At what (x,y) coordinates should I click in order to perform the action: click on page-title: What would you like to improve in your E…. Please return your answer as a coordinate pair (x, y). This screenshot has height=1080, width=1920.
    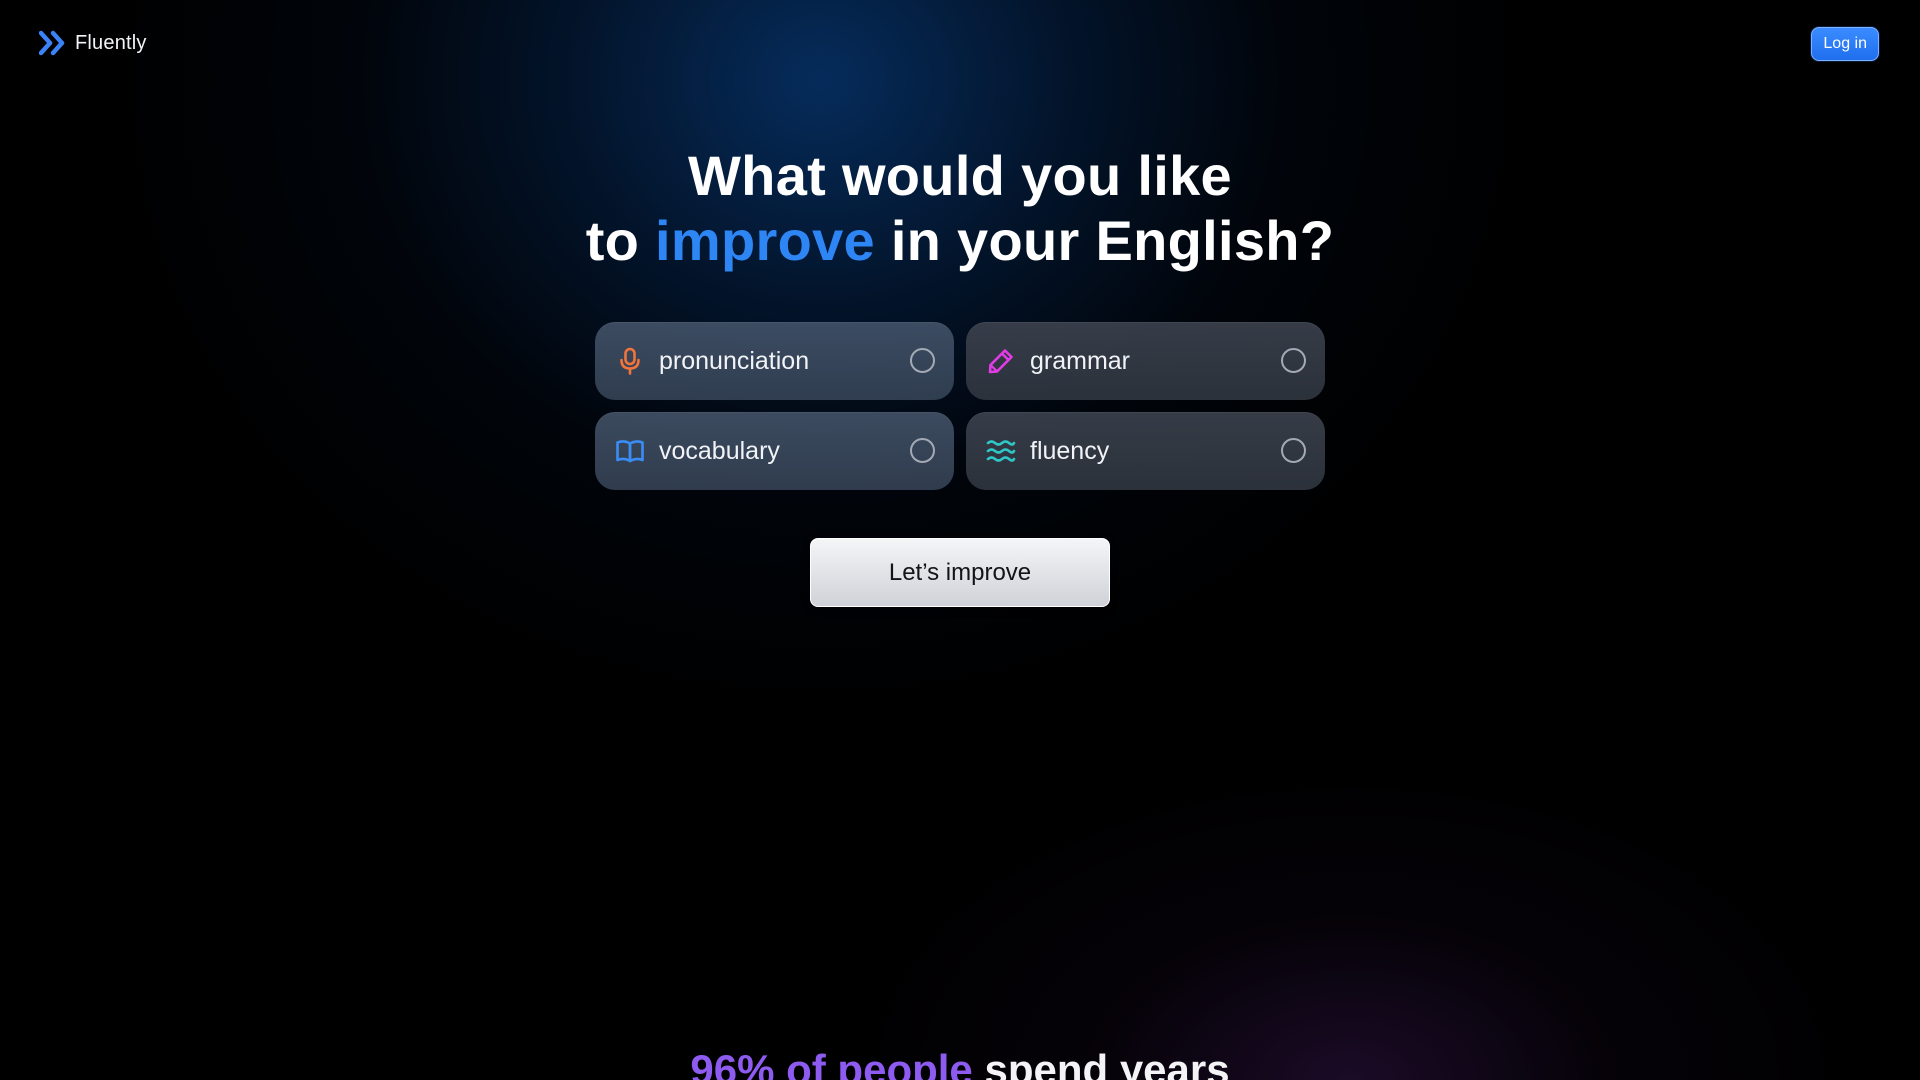
    Looking at the image, I should click on (960, 208).